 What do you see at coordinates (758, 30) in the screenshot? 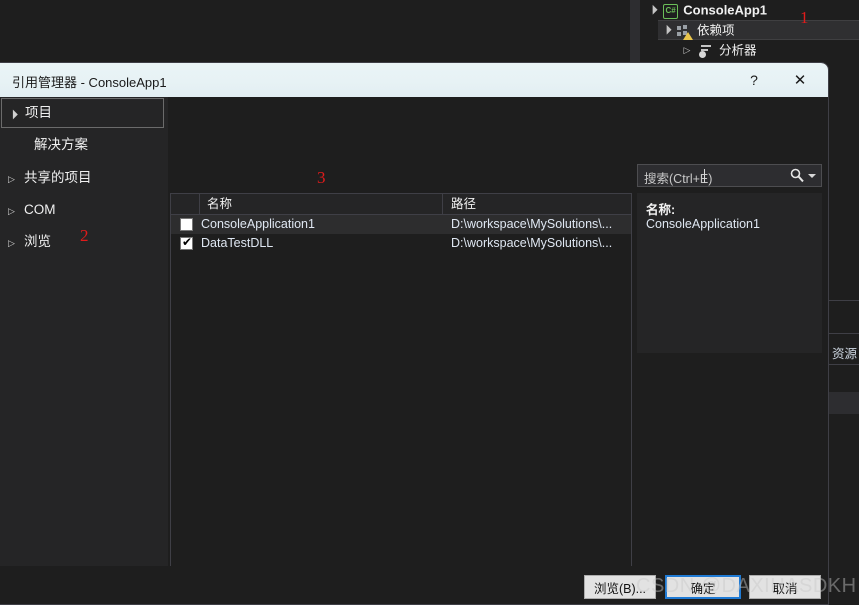
I see `tree-item-dependencies: 依赖项` at bounding box center [758, 30].